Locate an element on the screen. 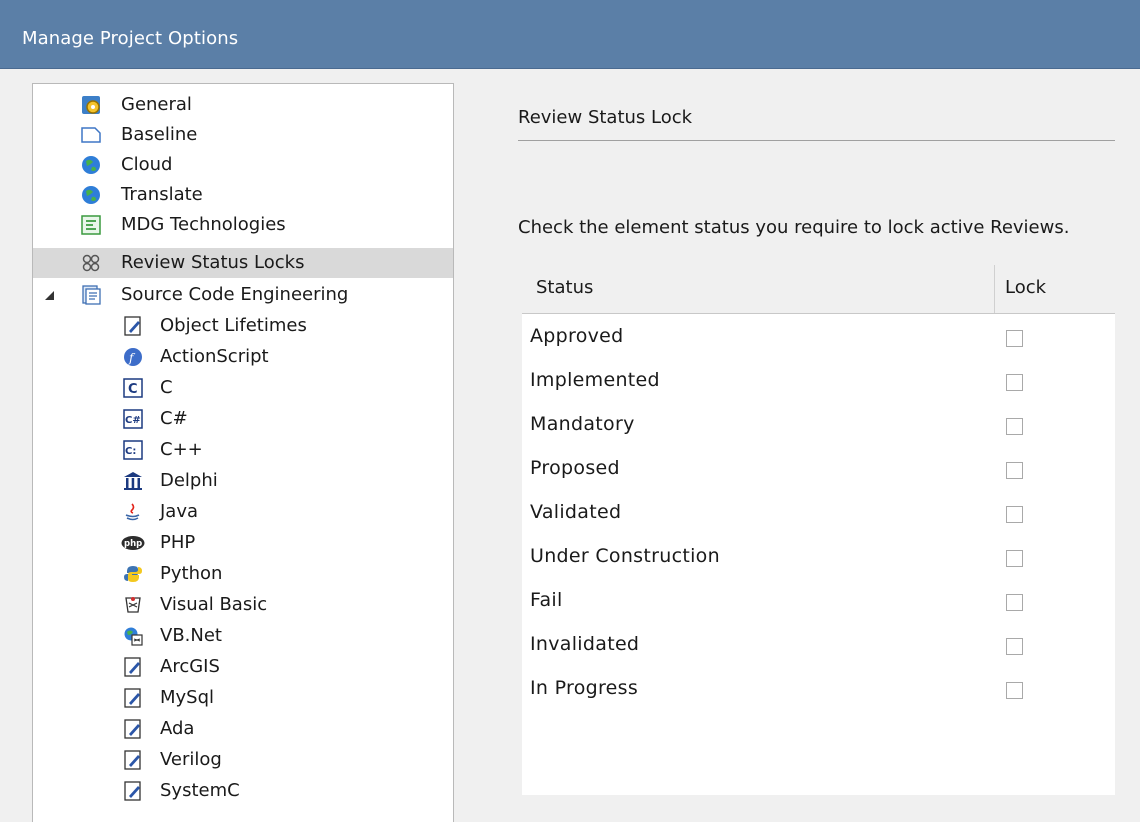 Image resolution: width=1140 pixels, height=822 pixels. tree-item-source-code-engineering: Source Code Engineering is located at coordinates (243, 295).